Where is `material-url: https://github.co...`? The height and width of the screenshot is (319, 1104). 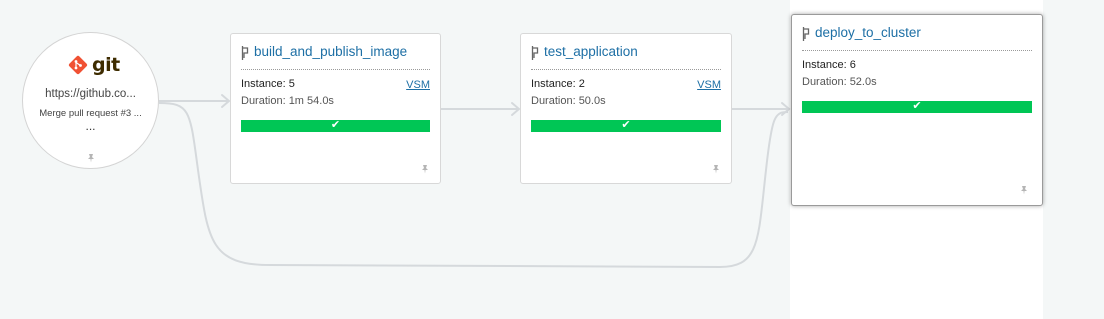 material-url: https://github.co... is located at coordinates (90, 94).